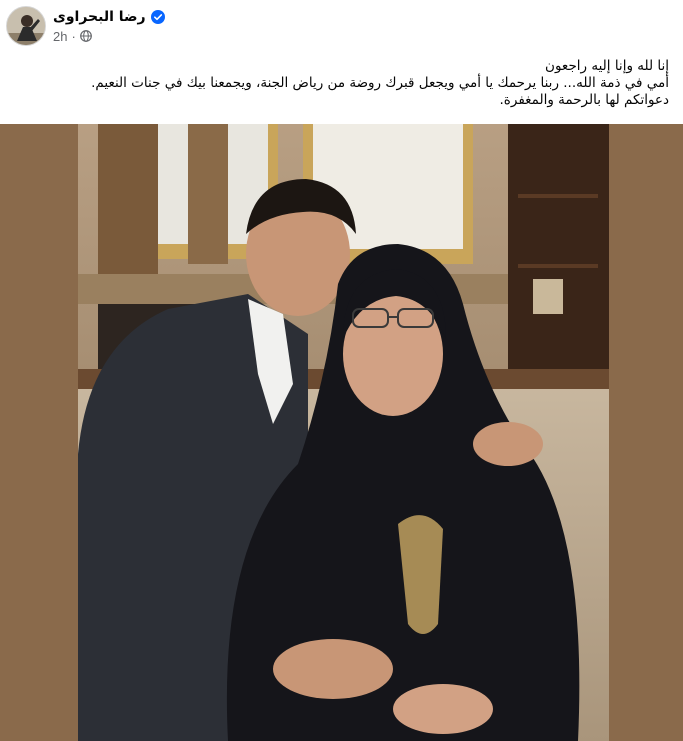 The image size is (683, 741). I want to click on author-name: رضا البحراوى, so click(99, 17).